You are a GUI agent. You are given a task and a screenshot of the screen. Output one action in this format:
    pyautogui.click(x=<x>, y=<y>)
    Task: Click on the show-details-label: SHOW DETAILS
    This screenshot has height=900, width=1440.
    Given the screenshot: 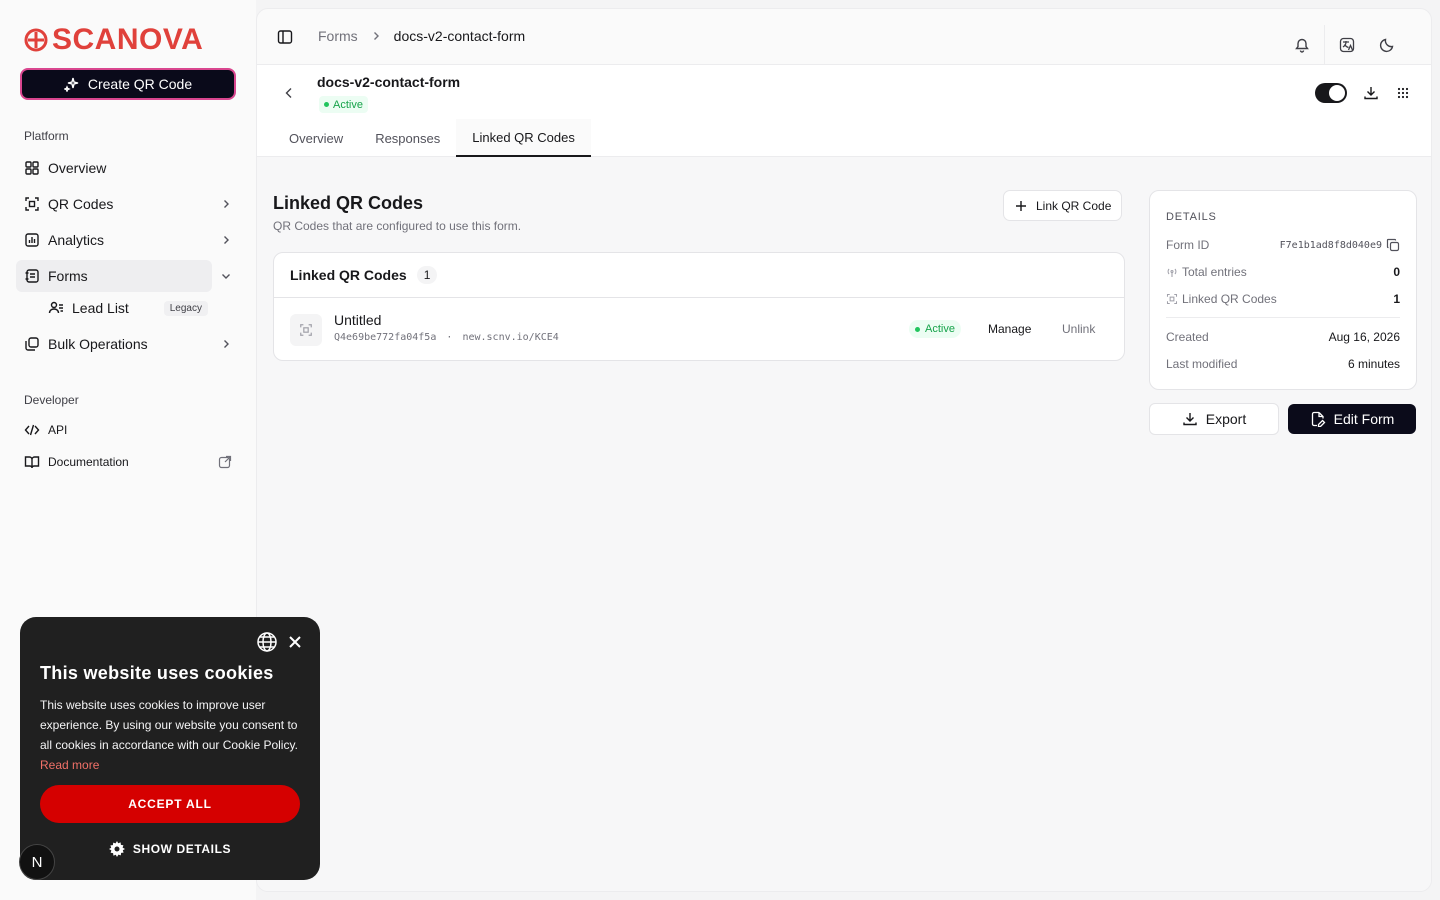 What is the action you would take?
    pyautogui.click(x=182, y=849)
    